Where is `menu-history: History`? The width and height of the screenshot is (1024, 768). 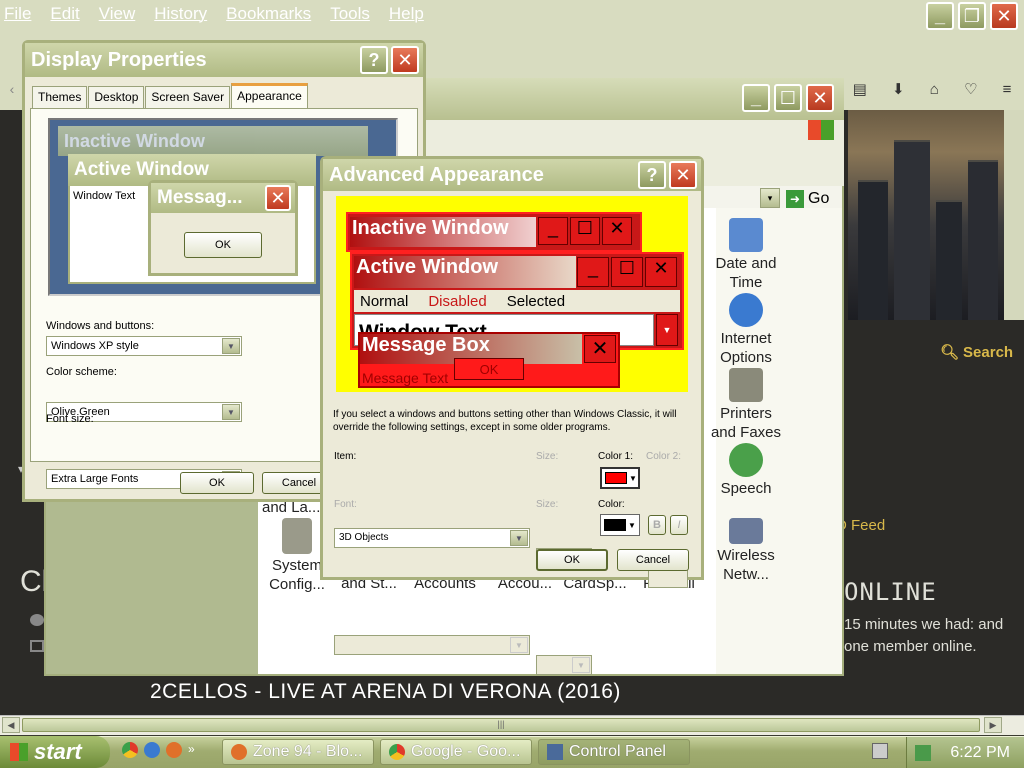
menu-history: History is located at coordinates (180, 14).